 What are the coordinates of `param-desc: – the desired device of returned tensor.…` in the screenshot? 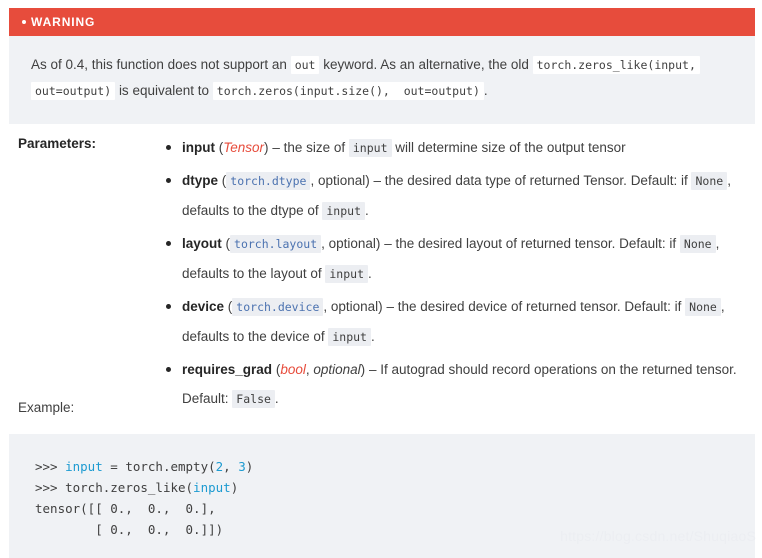 It's located at (534, 306).